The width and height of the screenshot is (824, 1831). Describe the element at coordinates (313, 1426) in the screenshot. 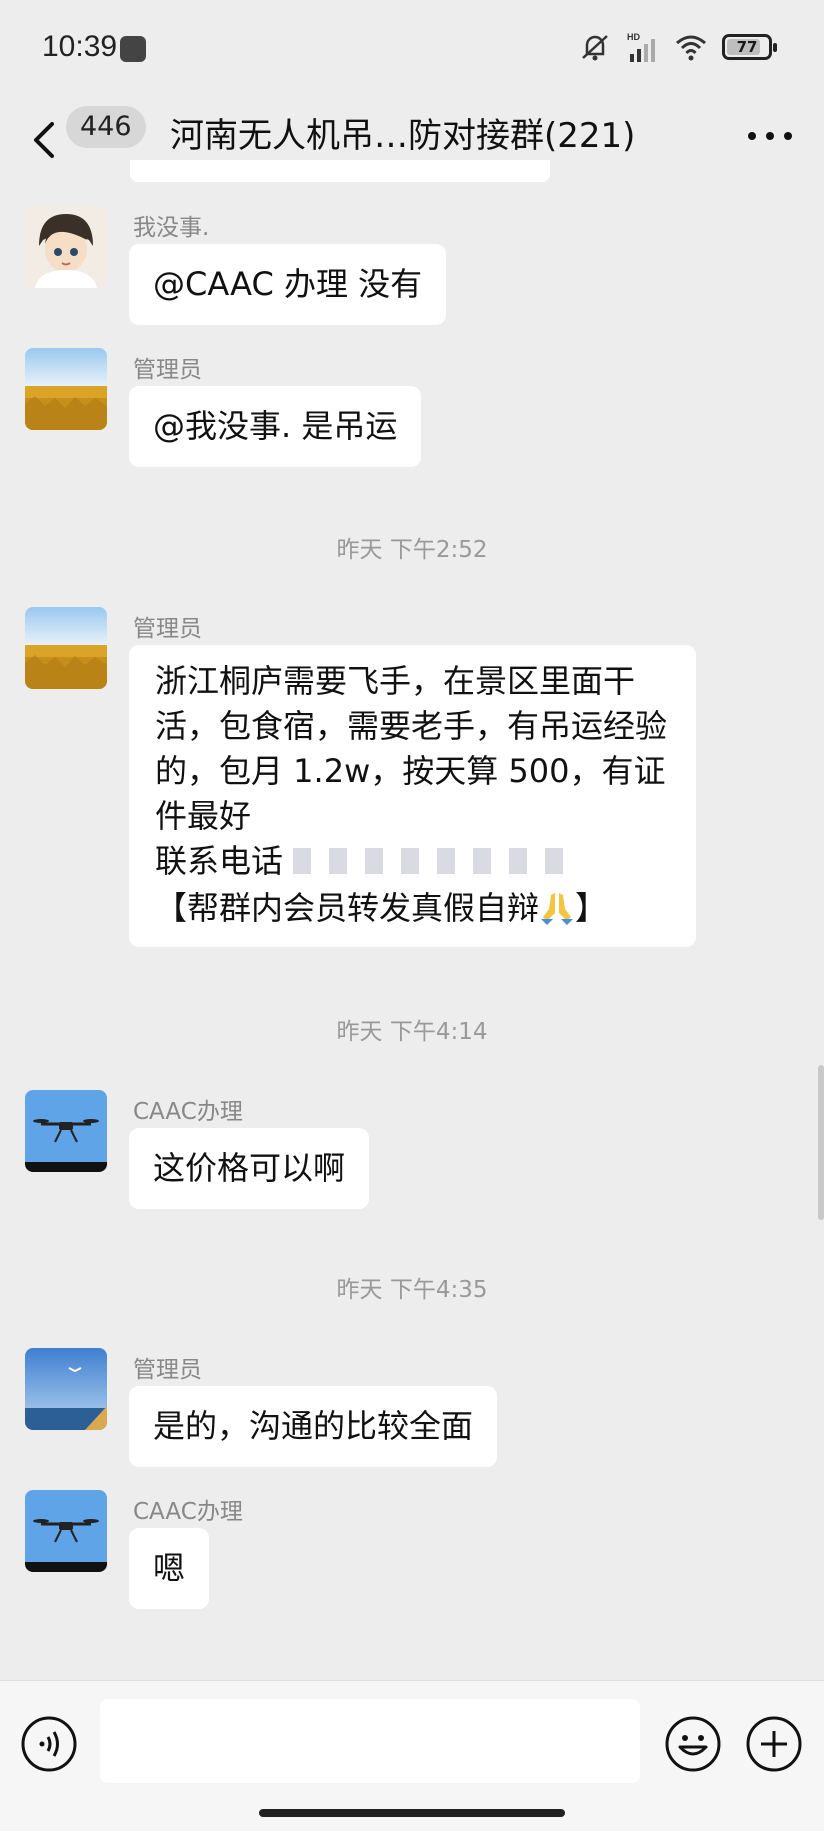

I see `message-bubble: 是的，沟通的比较全面` at that location.